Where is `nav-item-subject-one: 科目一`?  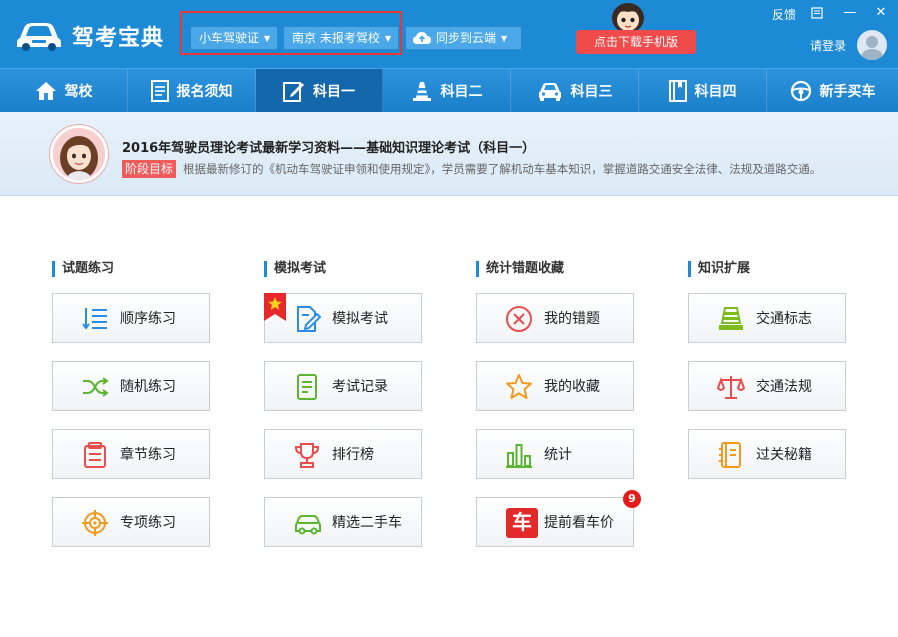 nav-item-subject-one: 科目一 is located at coordinates (319, 91).